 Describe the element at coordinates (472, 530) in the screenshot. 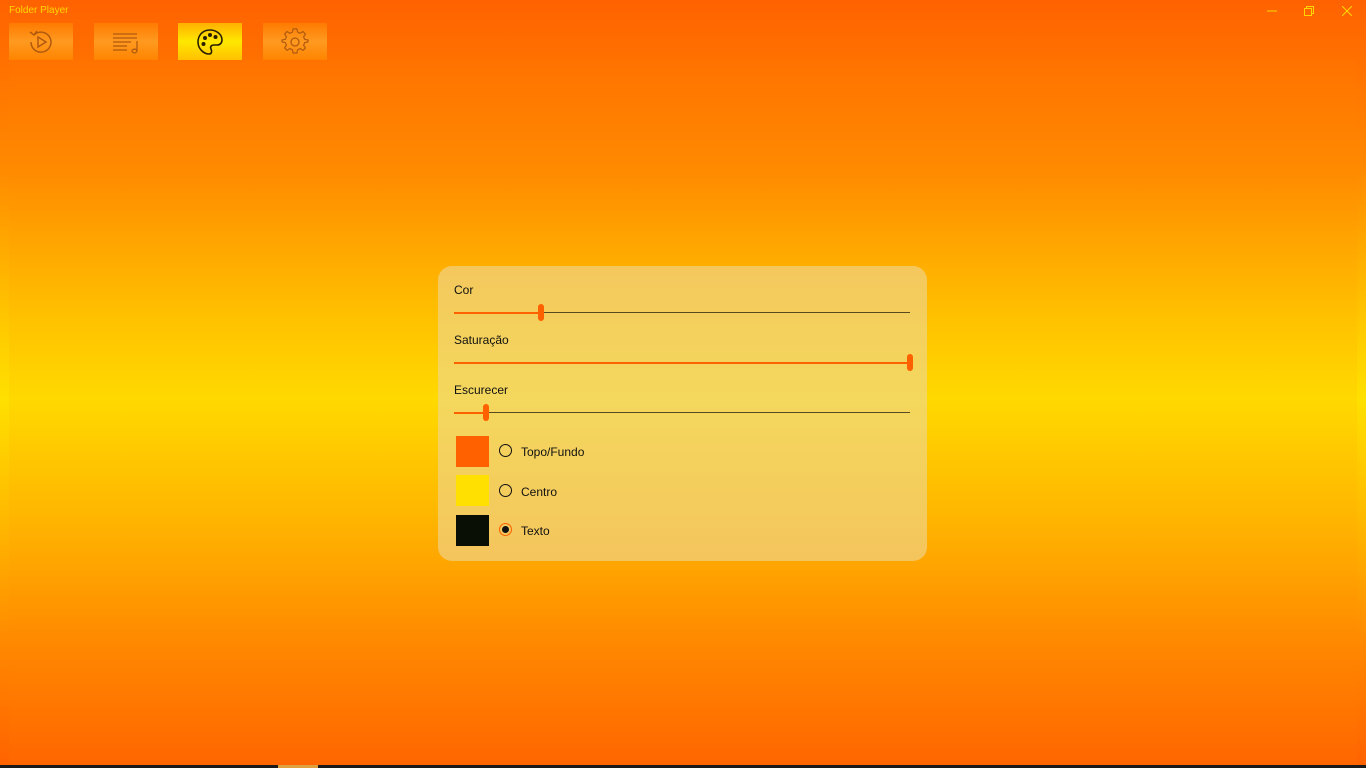

I see `text-color-swatch` at that location.